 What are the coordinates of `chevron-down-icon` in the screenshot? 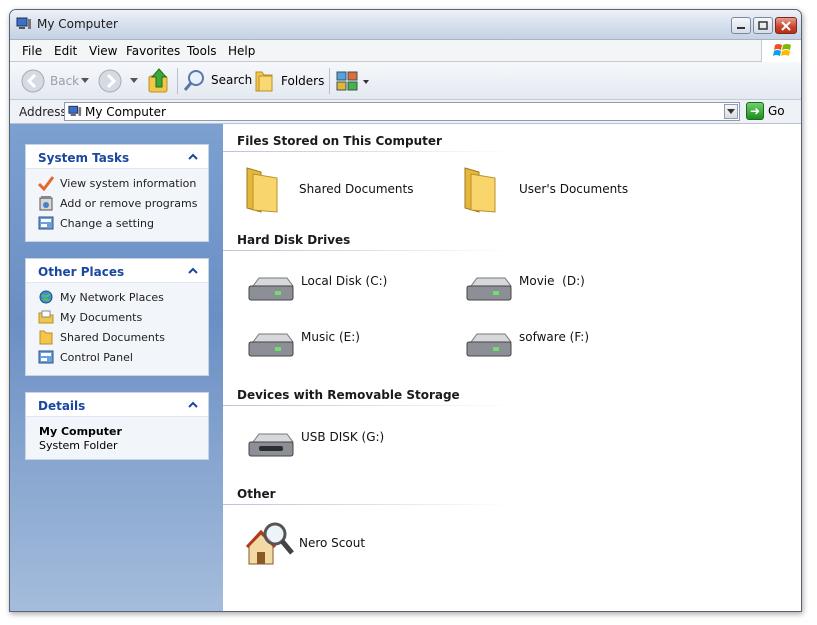 It's located at (731, 111).